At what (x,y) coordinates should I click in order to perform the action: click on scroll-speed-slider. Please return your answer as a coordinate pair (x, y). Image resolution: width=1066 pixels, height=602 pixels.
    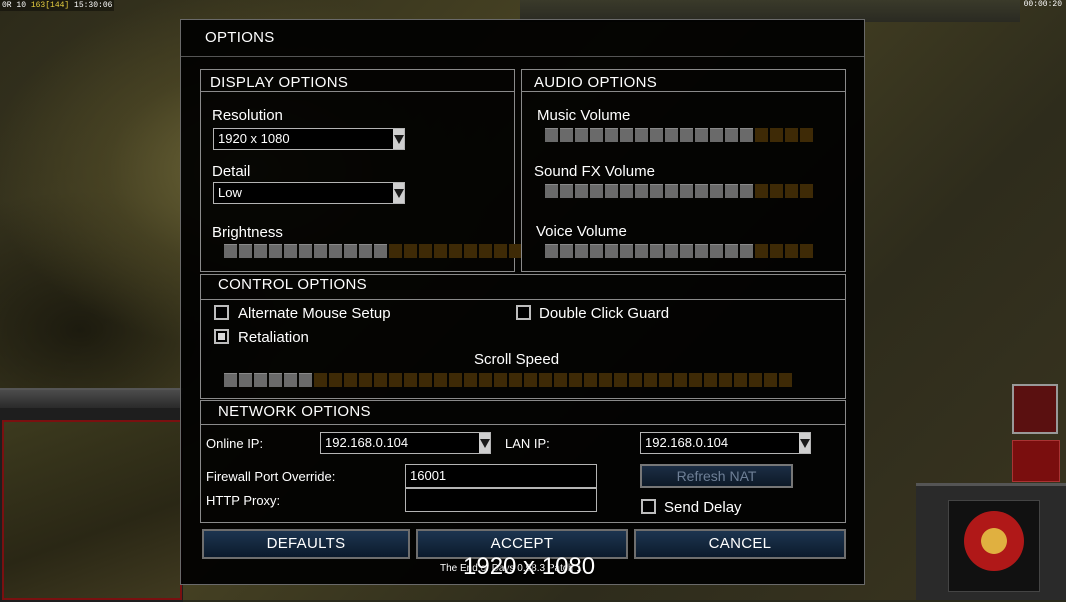
    Looking at the image, I should click on (508, 380).